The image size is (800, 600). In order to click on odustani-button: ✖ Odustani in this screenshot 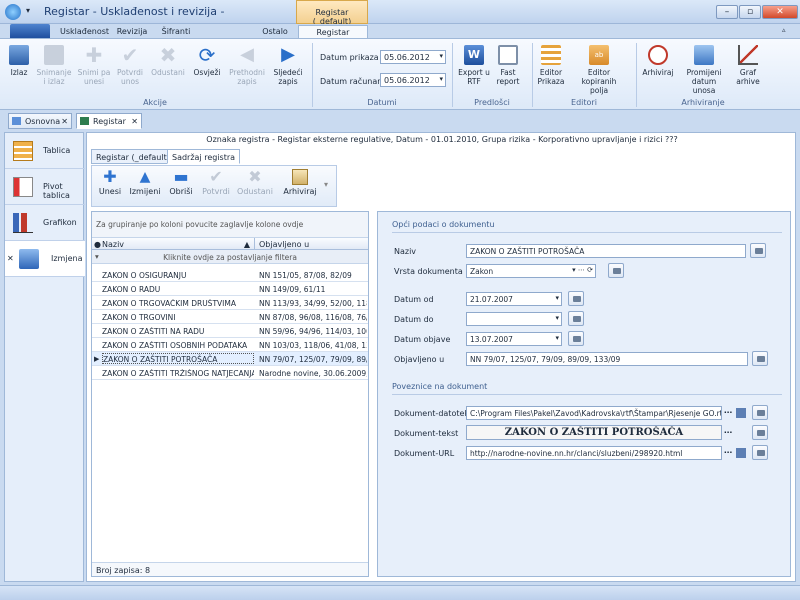, I will do `click(168, 61)`.